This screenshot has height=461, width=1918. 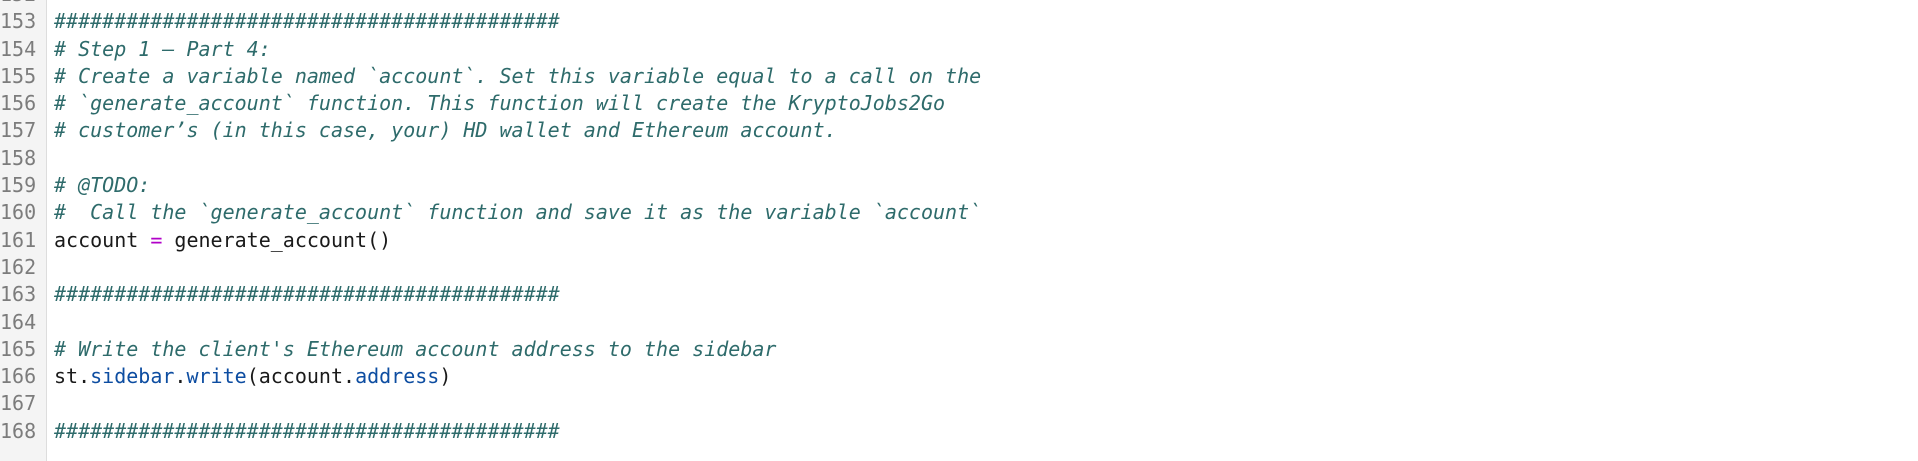 What do you see at coordinates (216, 376) in the screenshot?
I see `code-token-attr: write` at bounding box center [216, 376].